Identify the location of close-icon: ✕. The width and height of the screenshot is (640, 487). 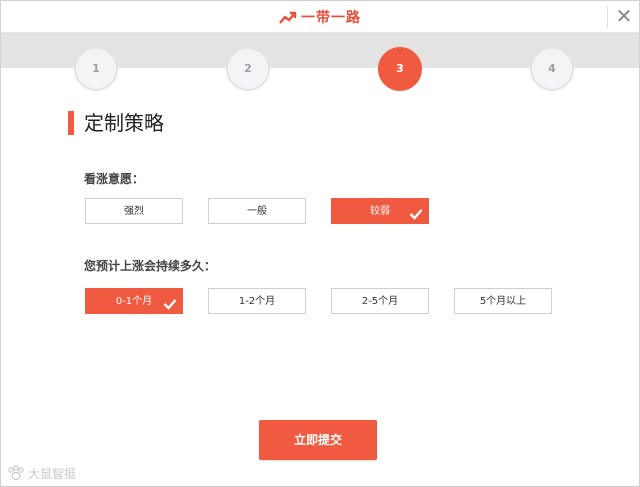
(624, 16).